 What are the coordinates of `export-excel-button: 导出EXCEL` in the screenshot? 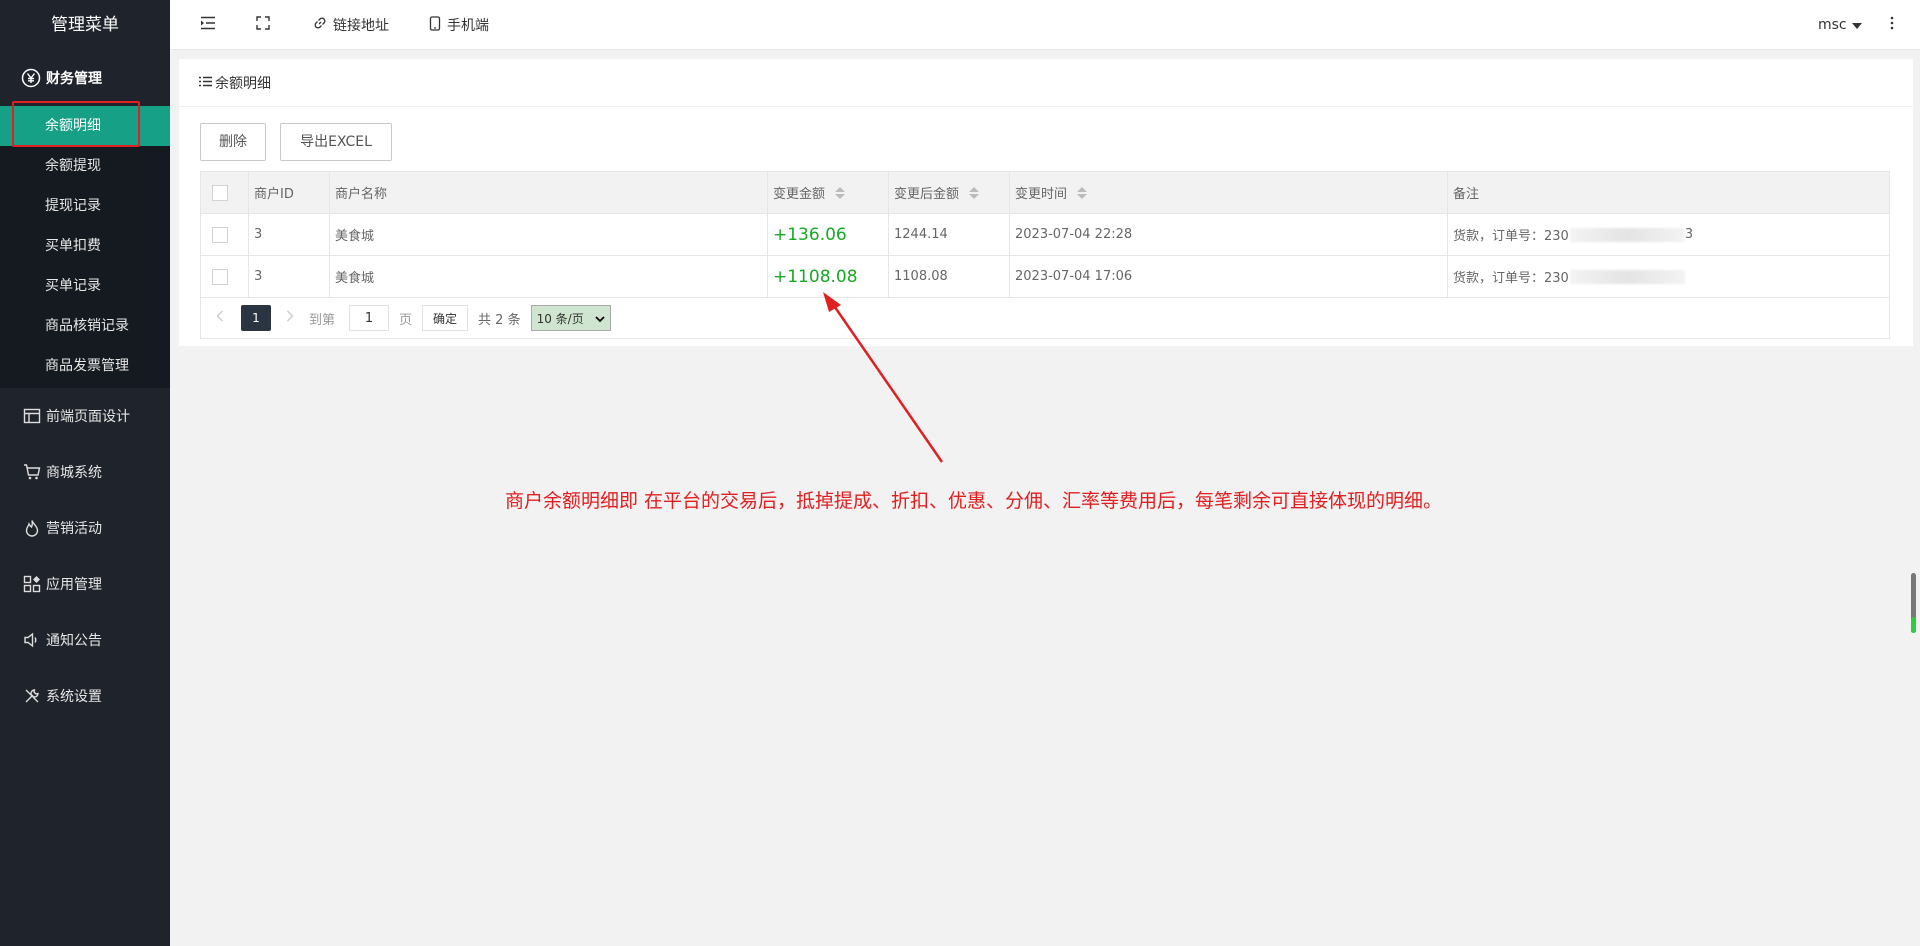 It's located at (336, 142).